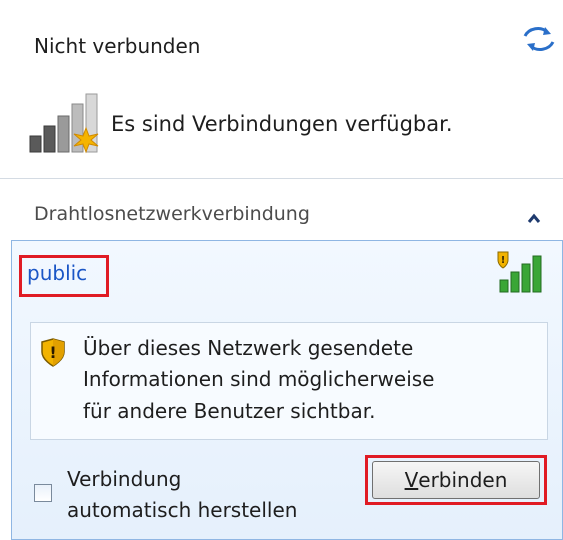 This screenshot has width=563, height=540. What do you see at coordinates (411, 480) in the screenshot?
I see `connect-button-mnemonic: V` at bounding box center [411, 480].